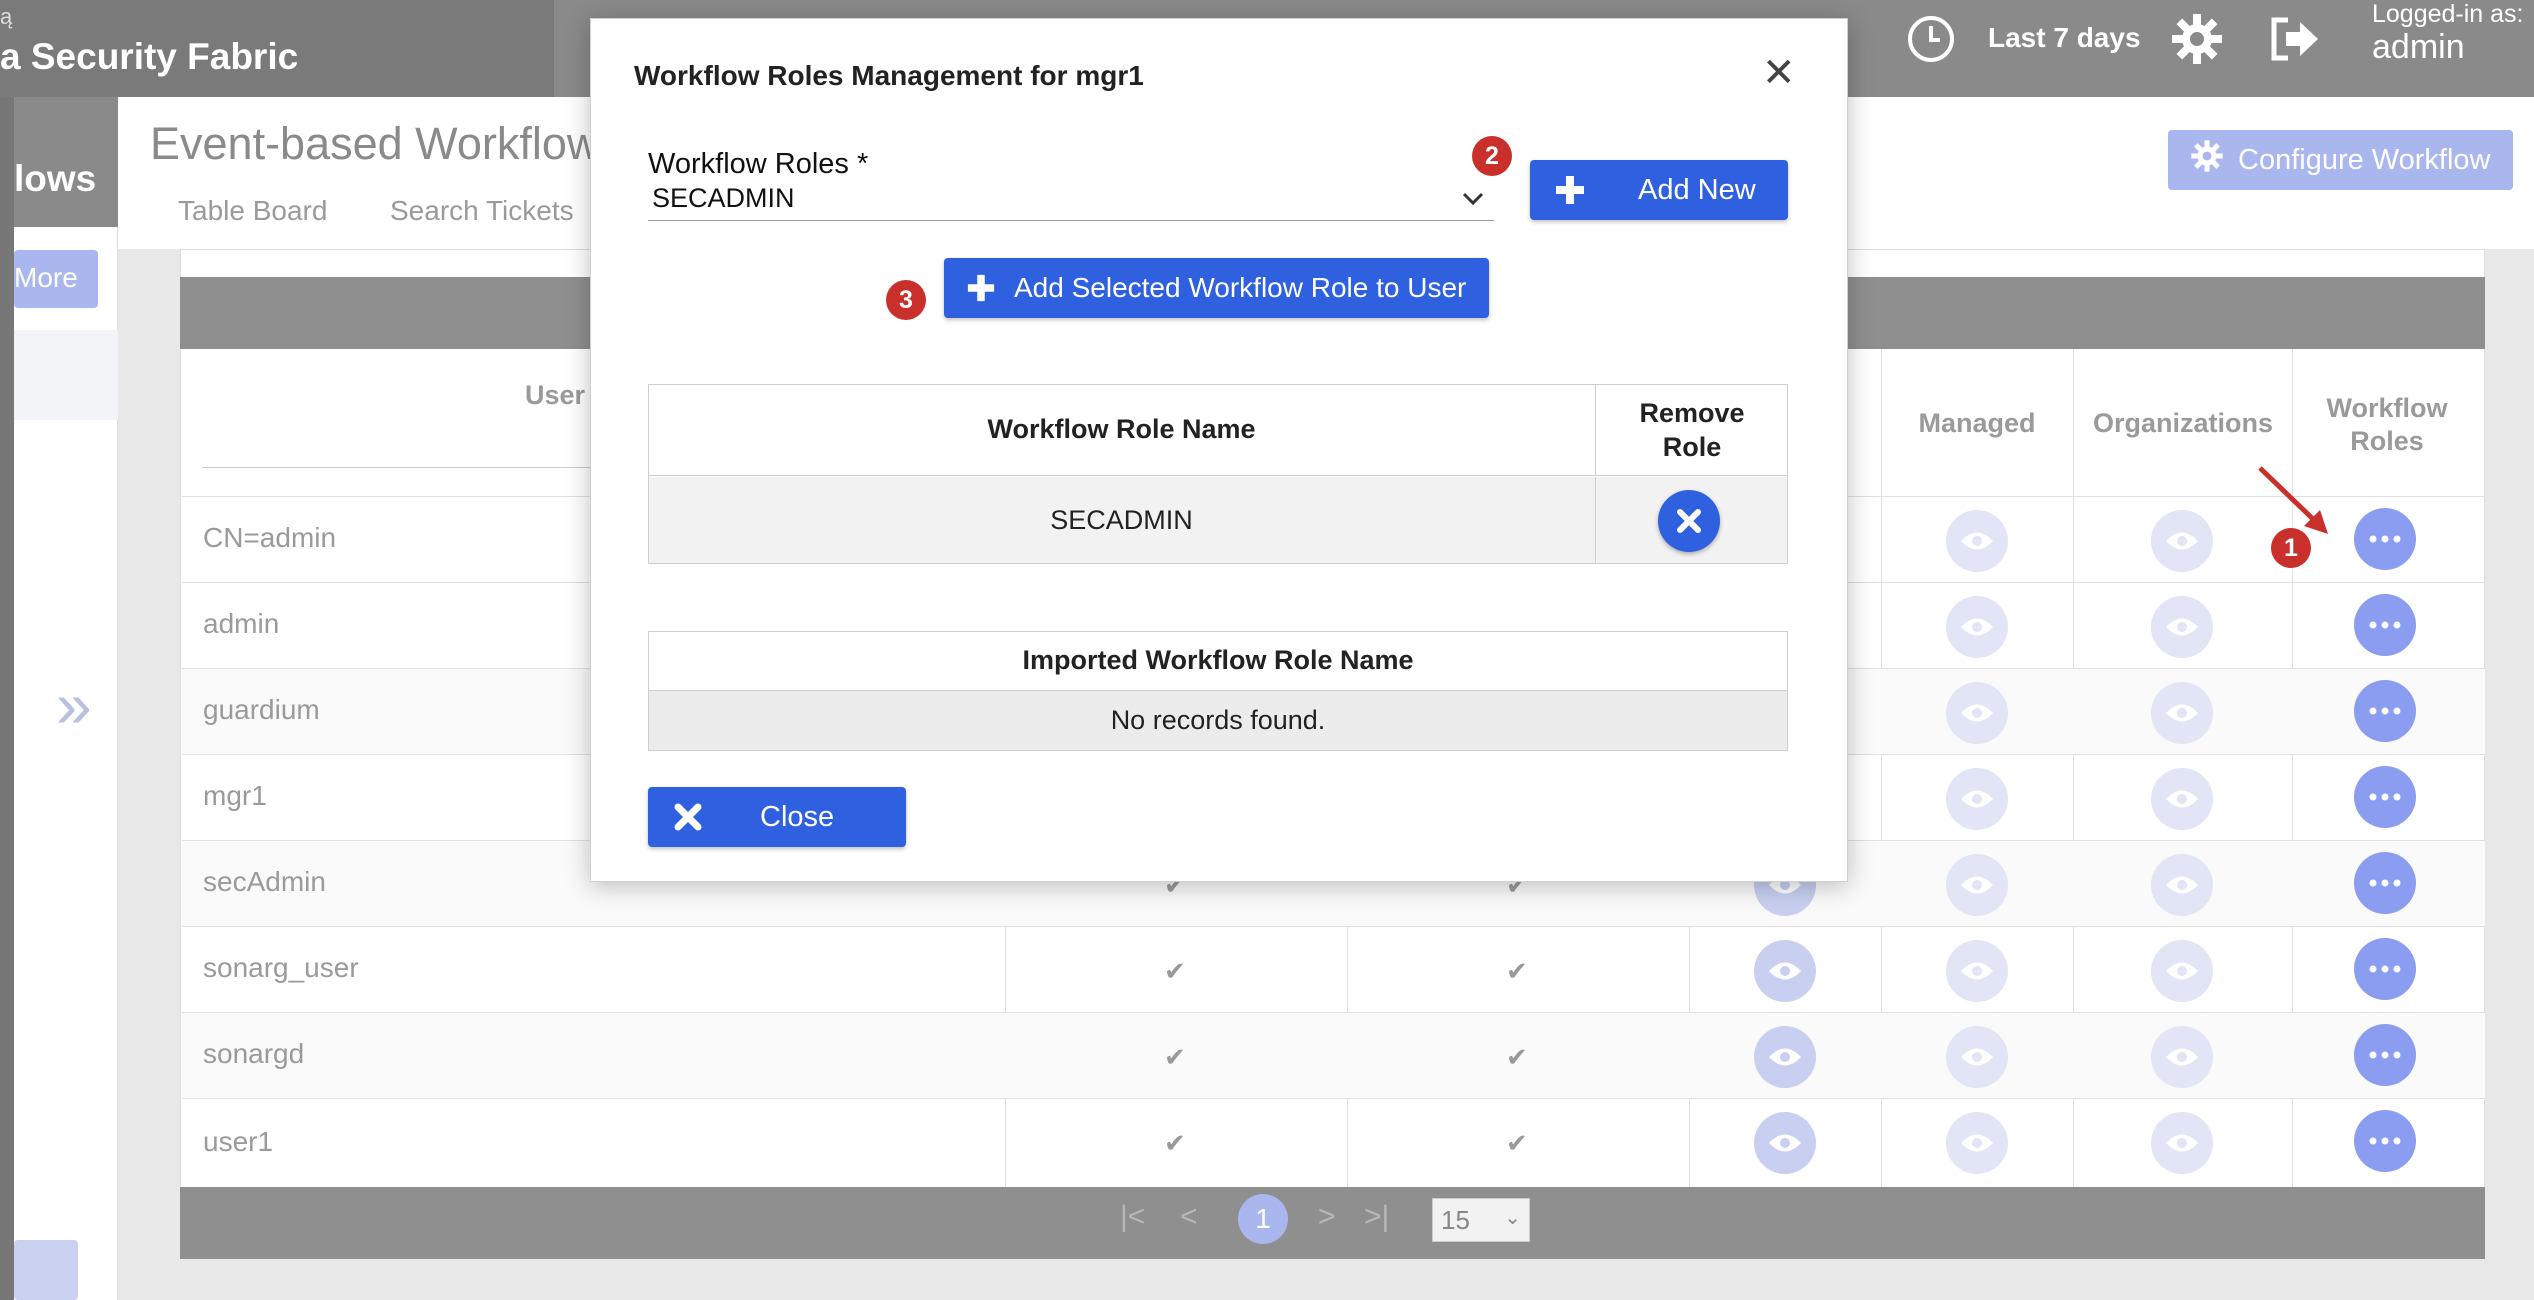 Image resolution: width=2534 pixels, height=1300 pixels. What do you see at coordinates (149, 57) in the screenshot?
I see `brand-name: a Security Fabric` at bounding box center [149, 57].